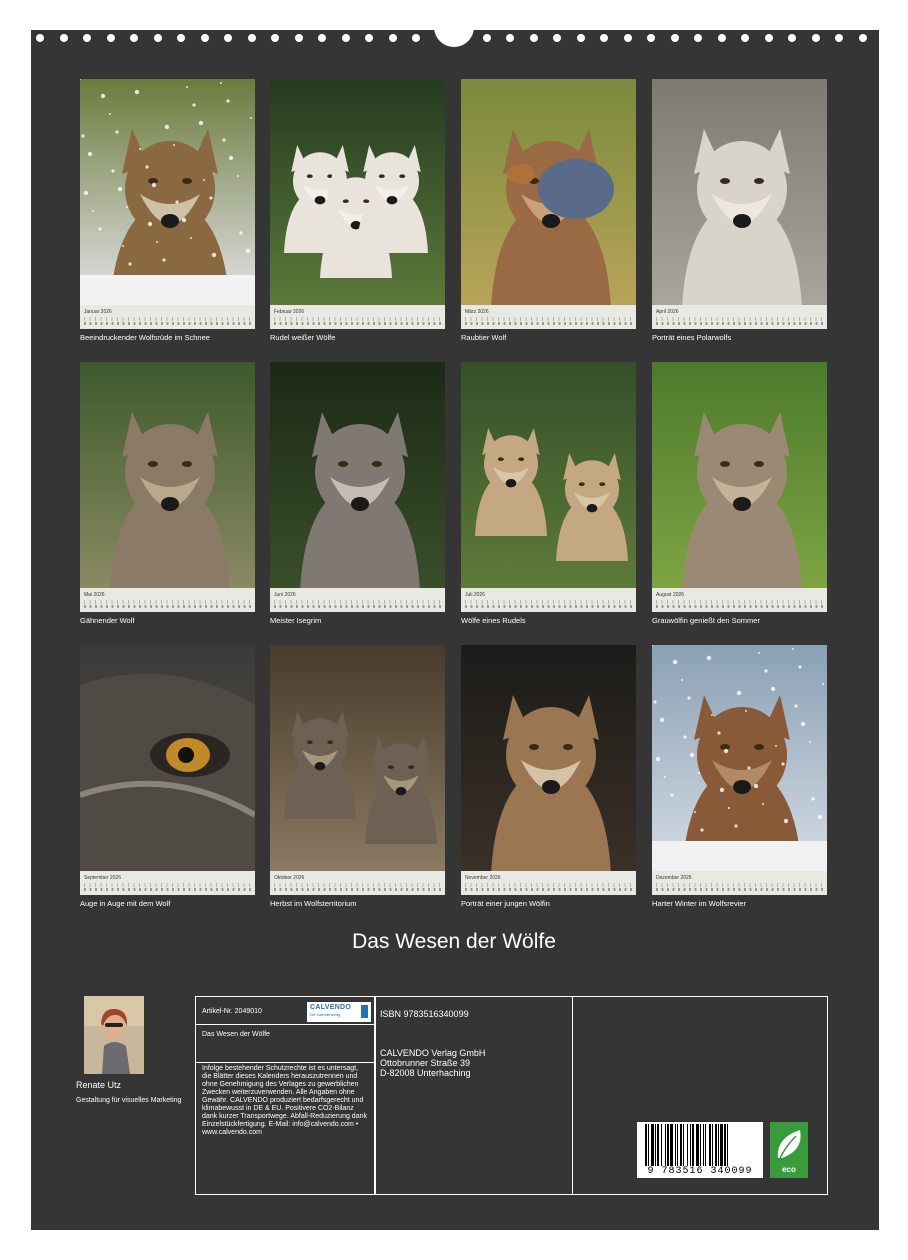 The width and height of the screenshot is (908, 1260). What do you see at coordinates (313, 903) in the screenshot?
I see `photo-caption: Herbst im Wolfsterritorium` at bounding box center [313, 903].